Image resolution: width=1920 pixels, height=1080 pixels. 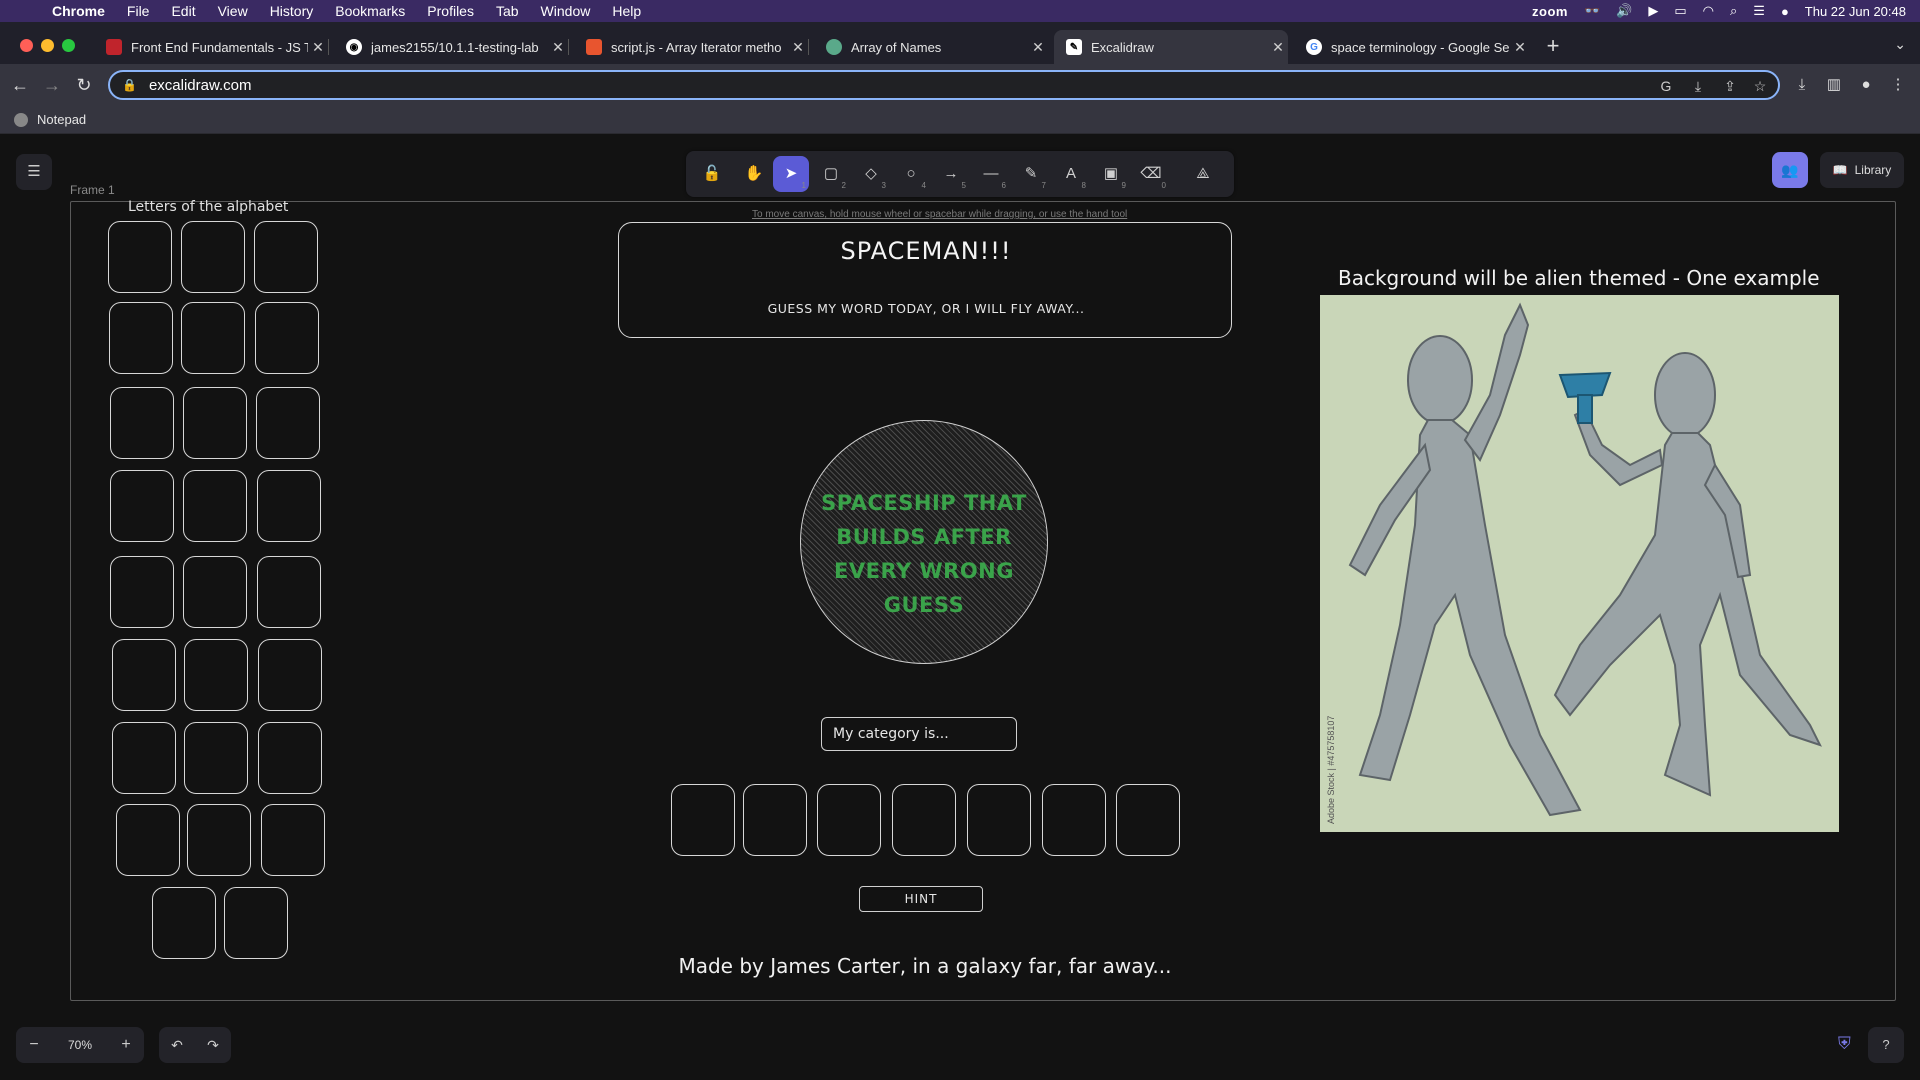 What do you see at coordinates (451, 47) in the screenshot?
I see `tab-github-repo: ◉ james2155/10.1.1-testing-lab ✕` at bounding box center [451, 47].